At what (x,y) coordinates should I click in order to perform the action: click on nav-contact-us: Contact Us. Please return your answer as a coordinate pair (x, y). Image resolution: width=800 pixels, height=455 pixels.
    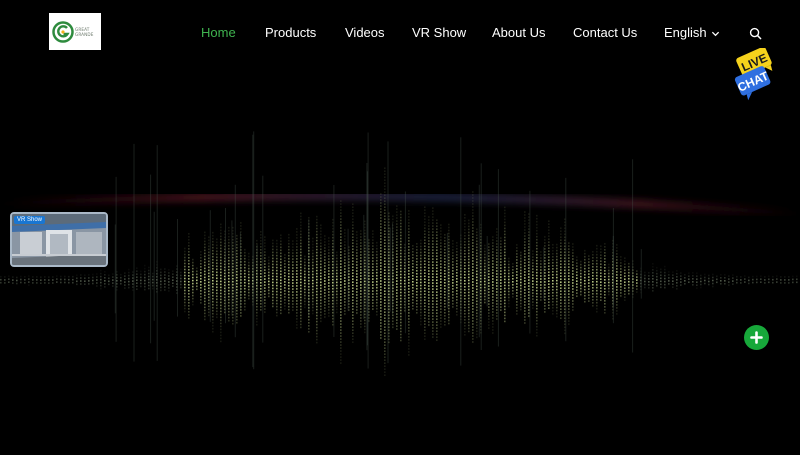
    Looking at the image, I should click on (605, 33).